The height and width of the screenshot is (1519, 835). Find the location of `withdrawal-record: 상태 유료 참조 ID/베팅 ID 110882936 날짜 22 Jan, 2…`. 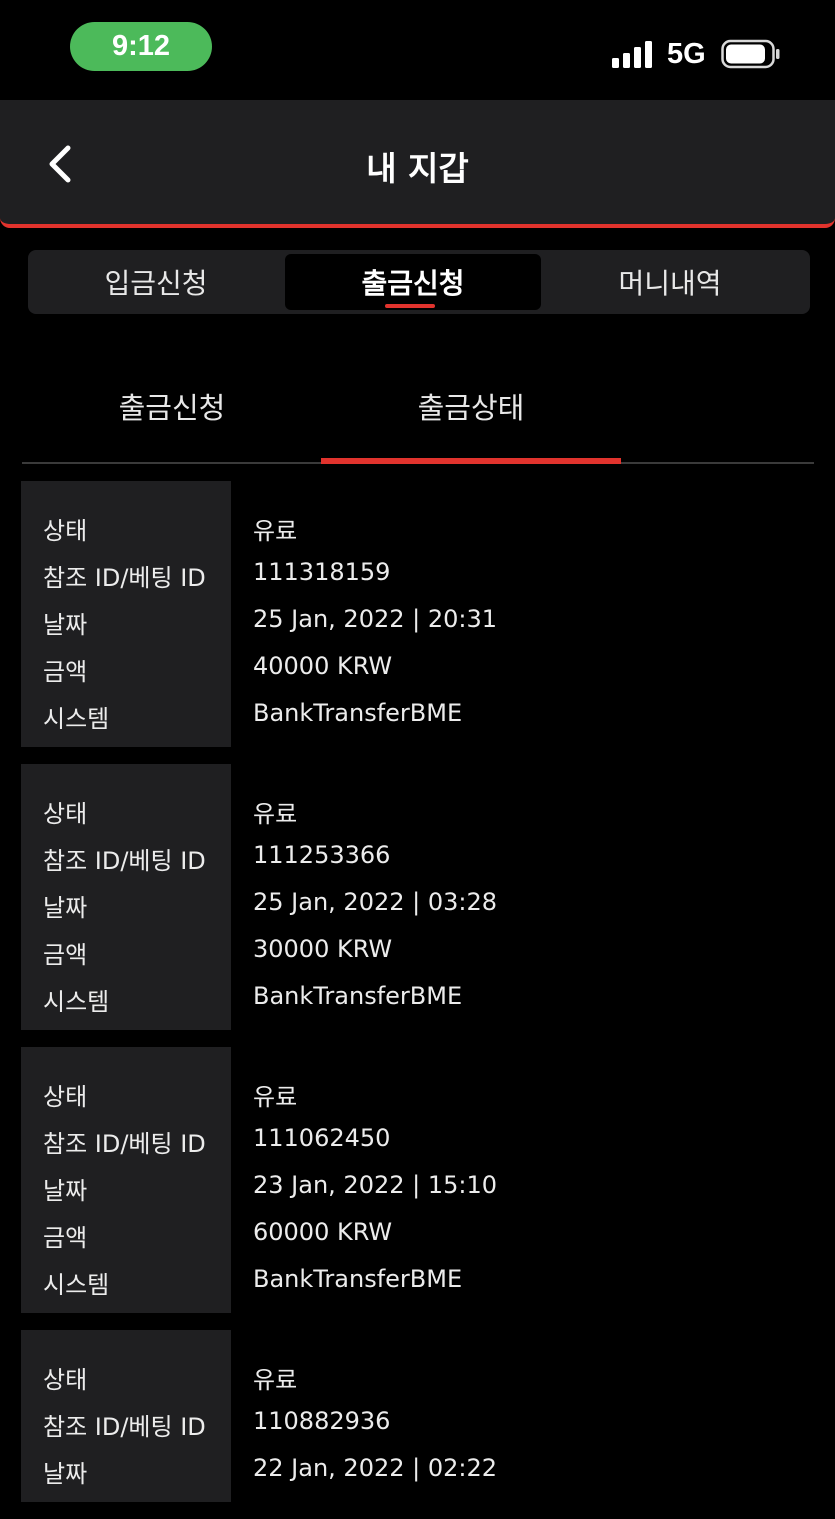

withdrawal-record: 상태 유료 참조 ID/베팅 ID 110882936 날짜 22 Jan, 2… is located at coordinates (417, 1416).